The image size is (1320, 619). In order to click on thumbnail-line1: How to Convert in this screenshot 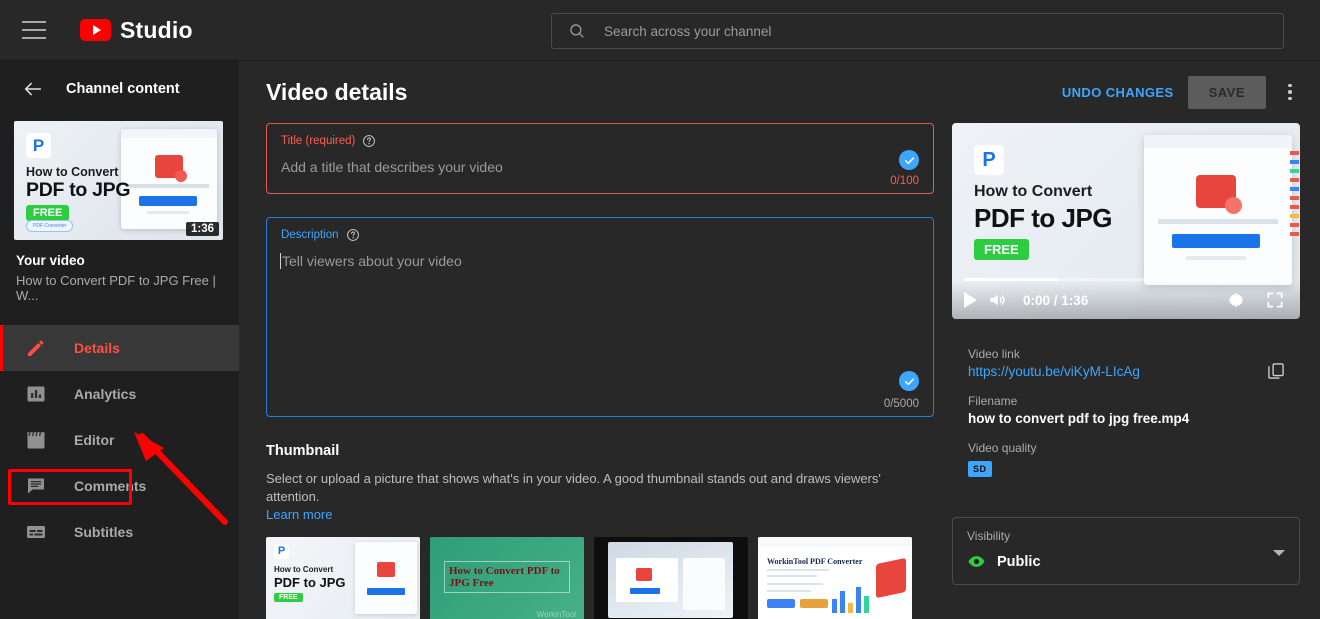, I will do `click(72, 172)`.